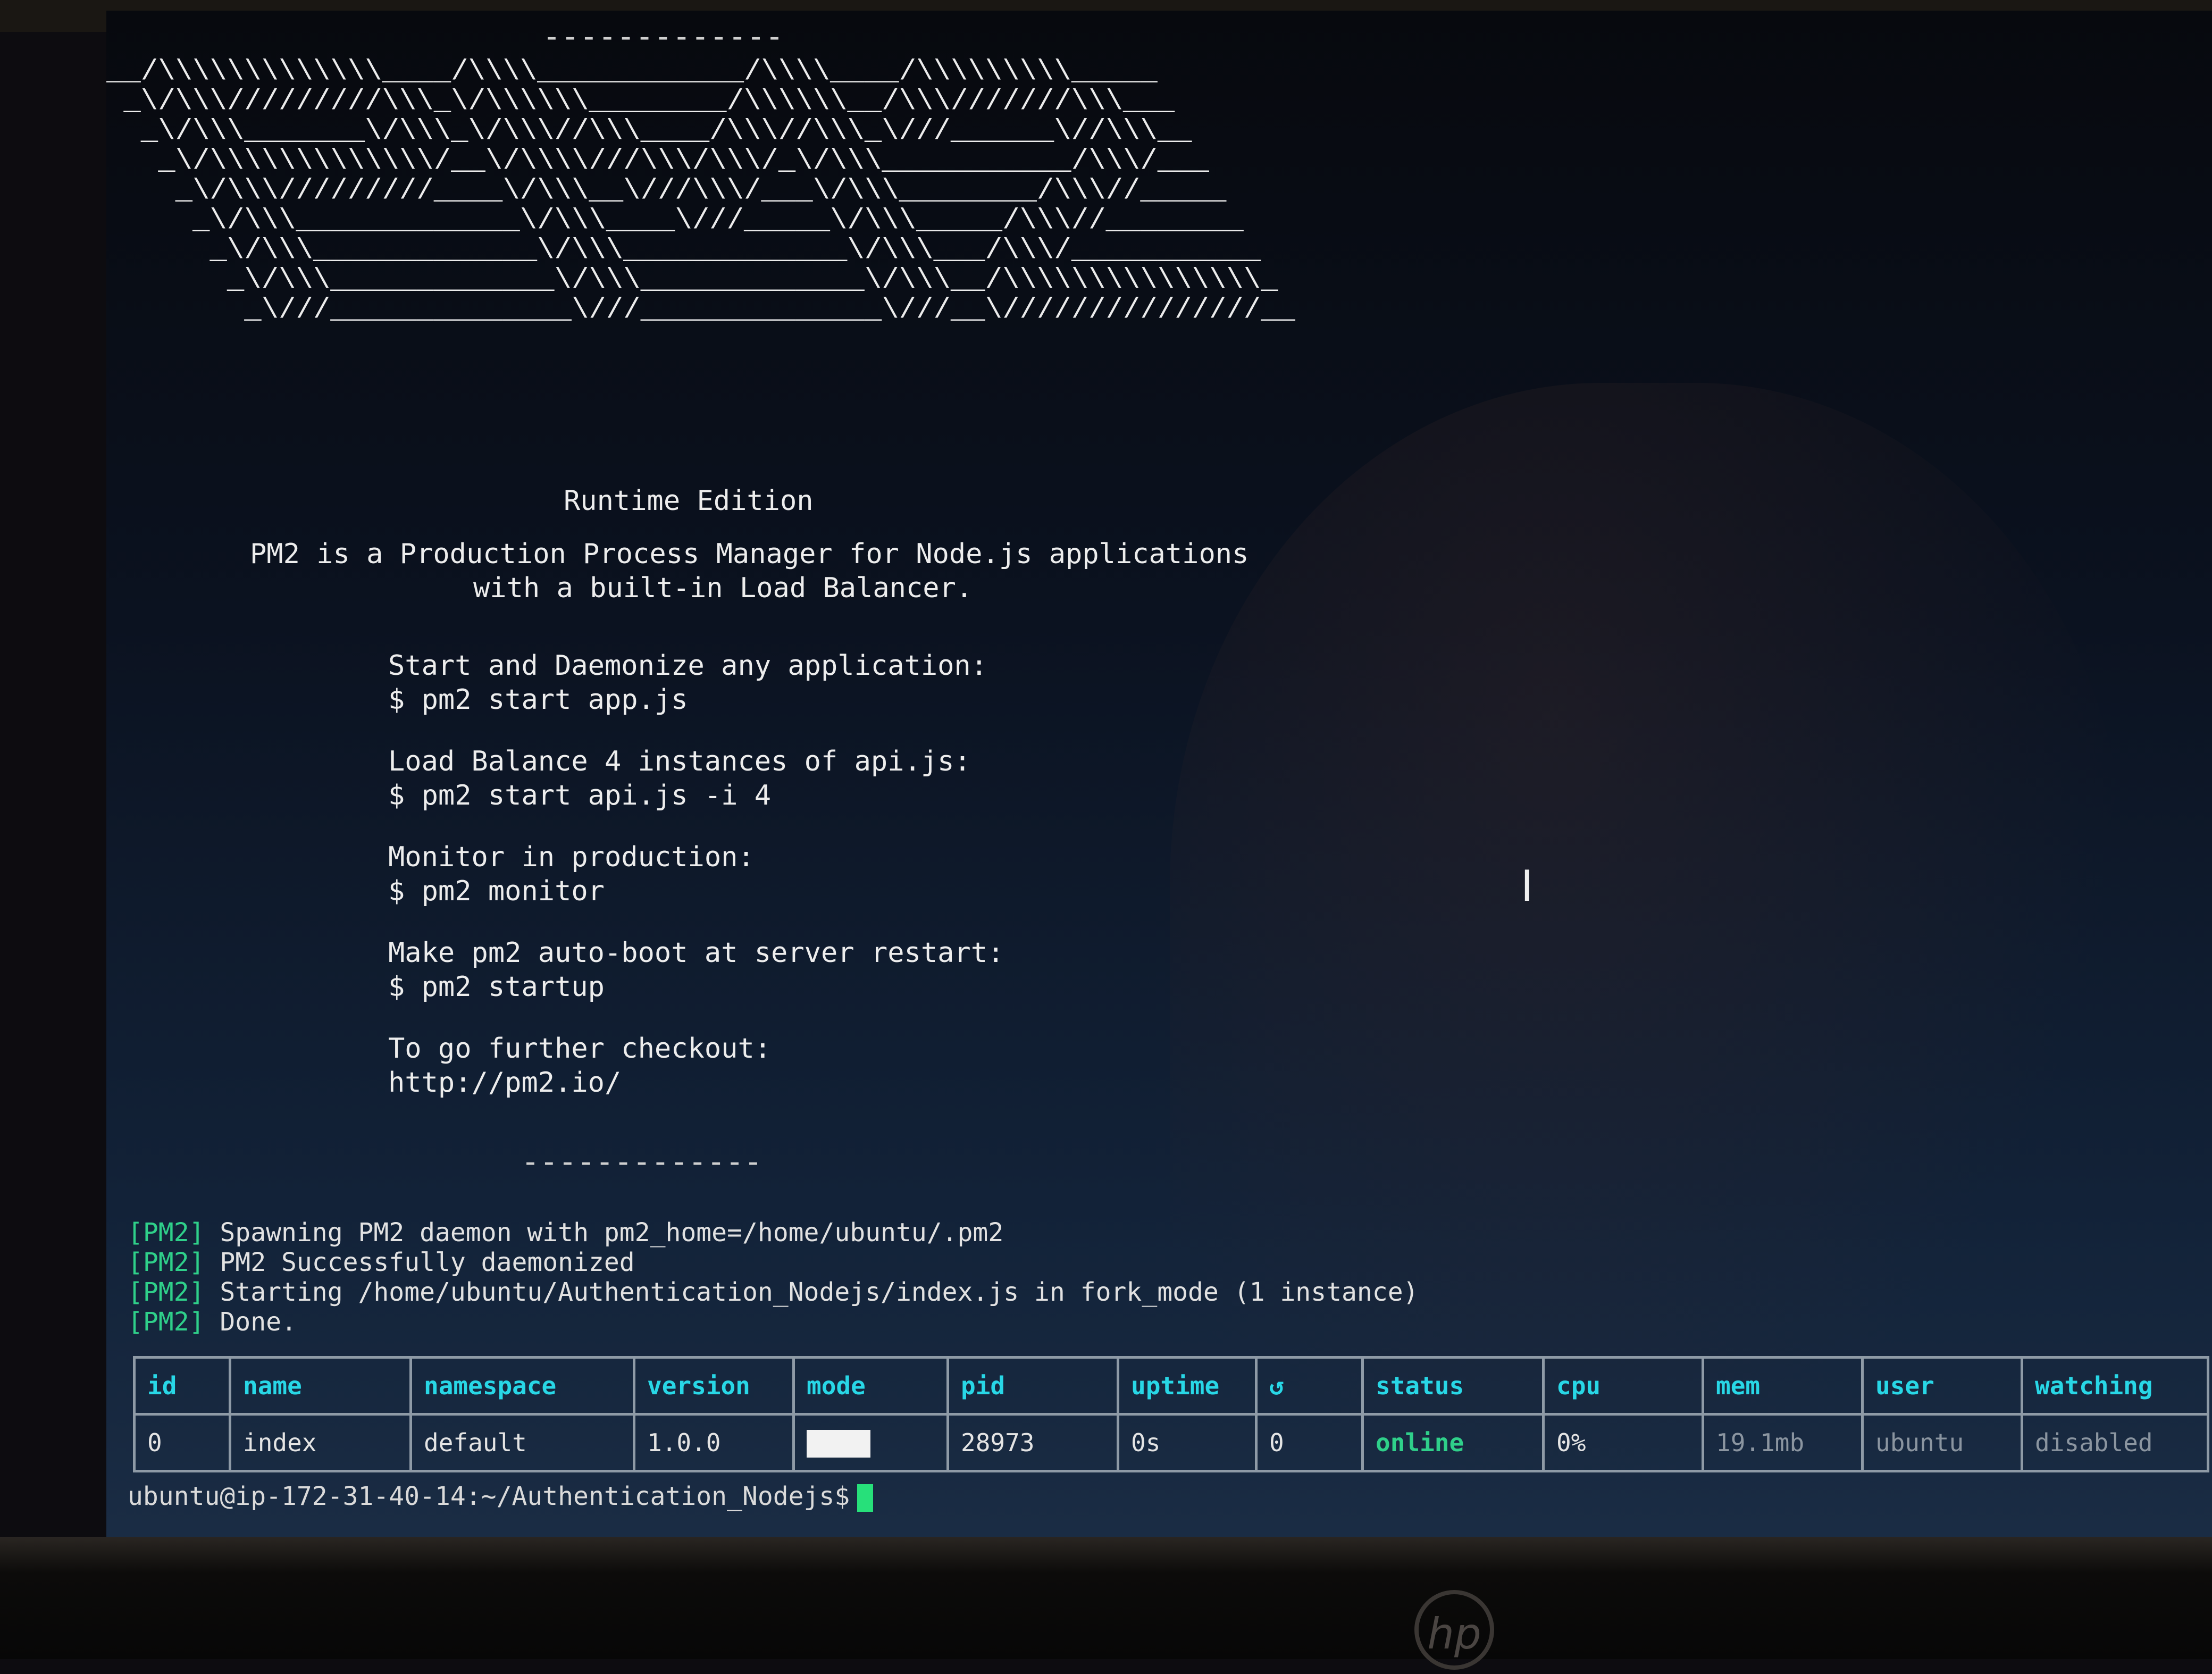 The width and height of the screenshot is (2212, 1674). What do you see at coordinates (1783, 1386) in the screenshot?
I see `col-header-mem: mem` at bounding box center [1783, 1386].